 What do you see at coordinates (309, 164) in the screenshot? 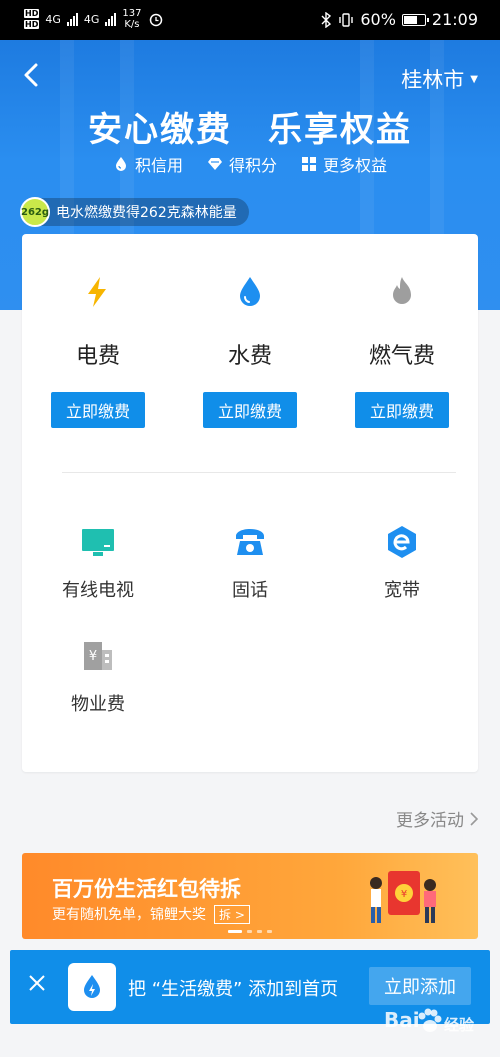
I see `grid-icon` at bounding box center [309, 164].